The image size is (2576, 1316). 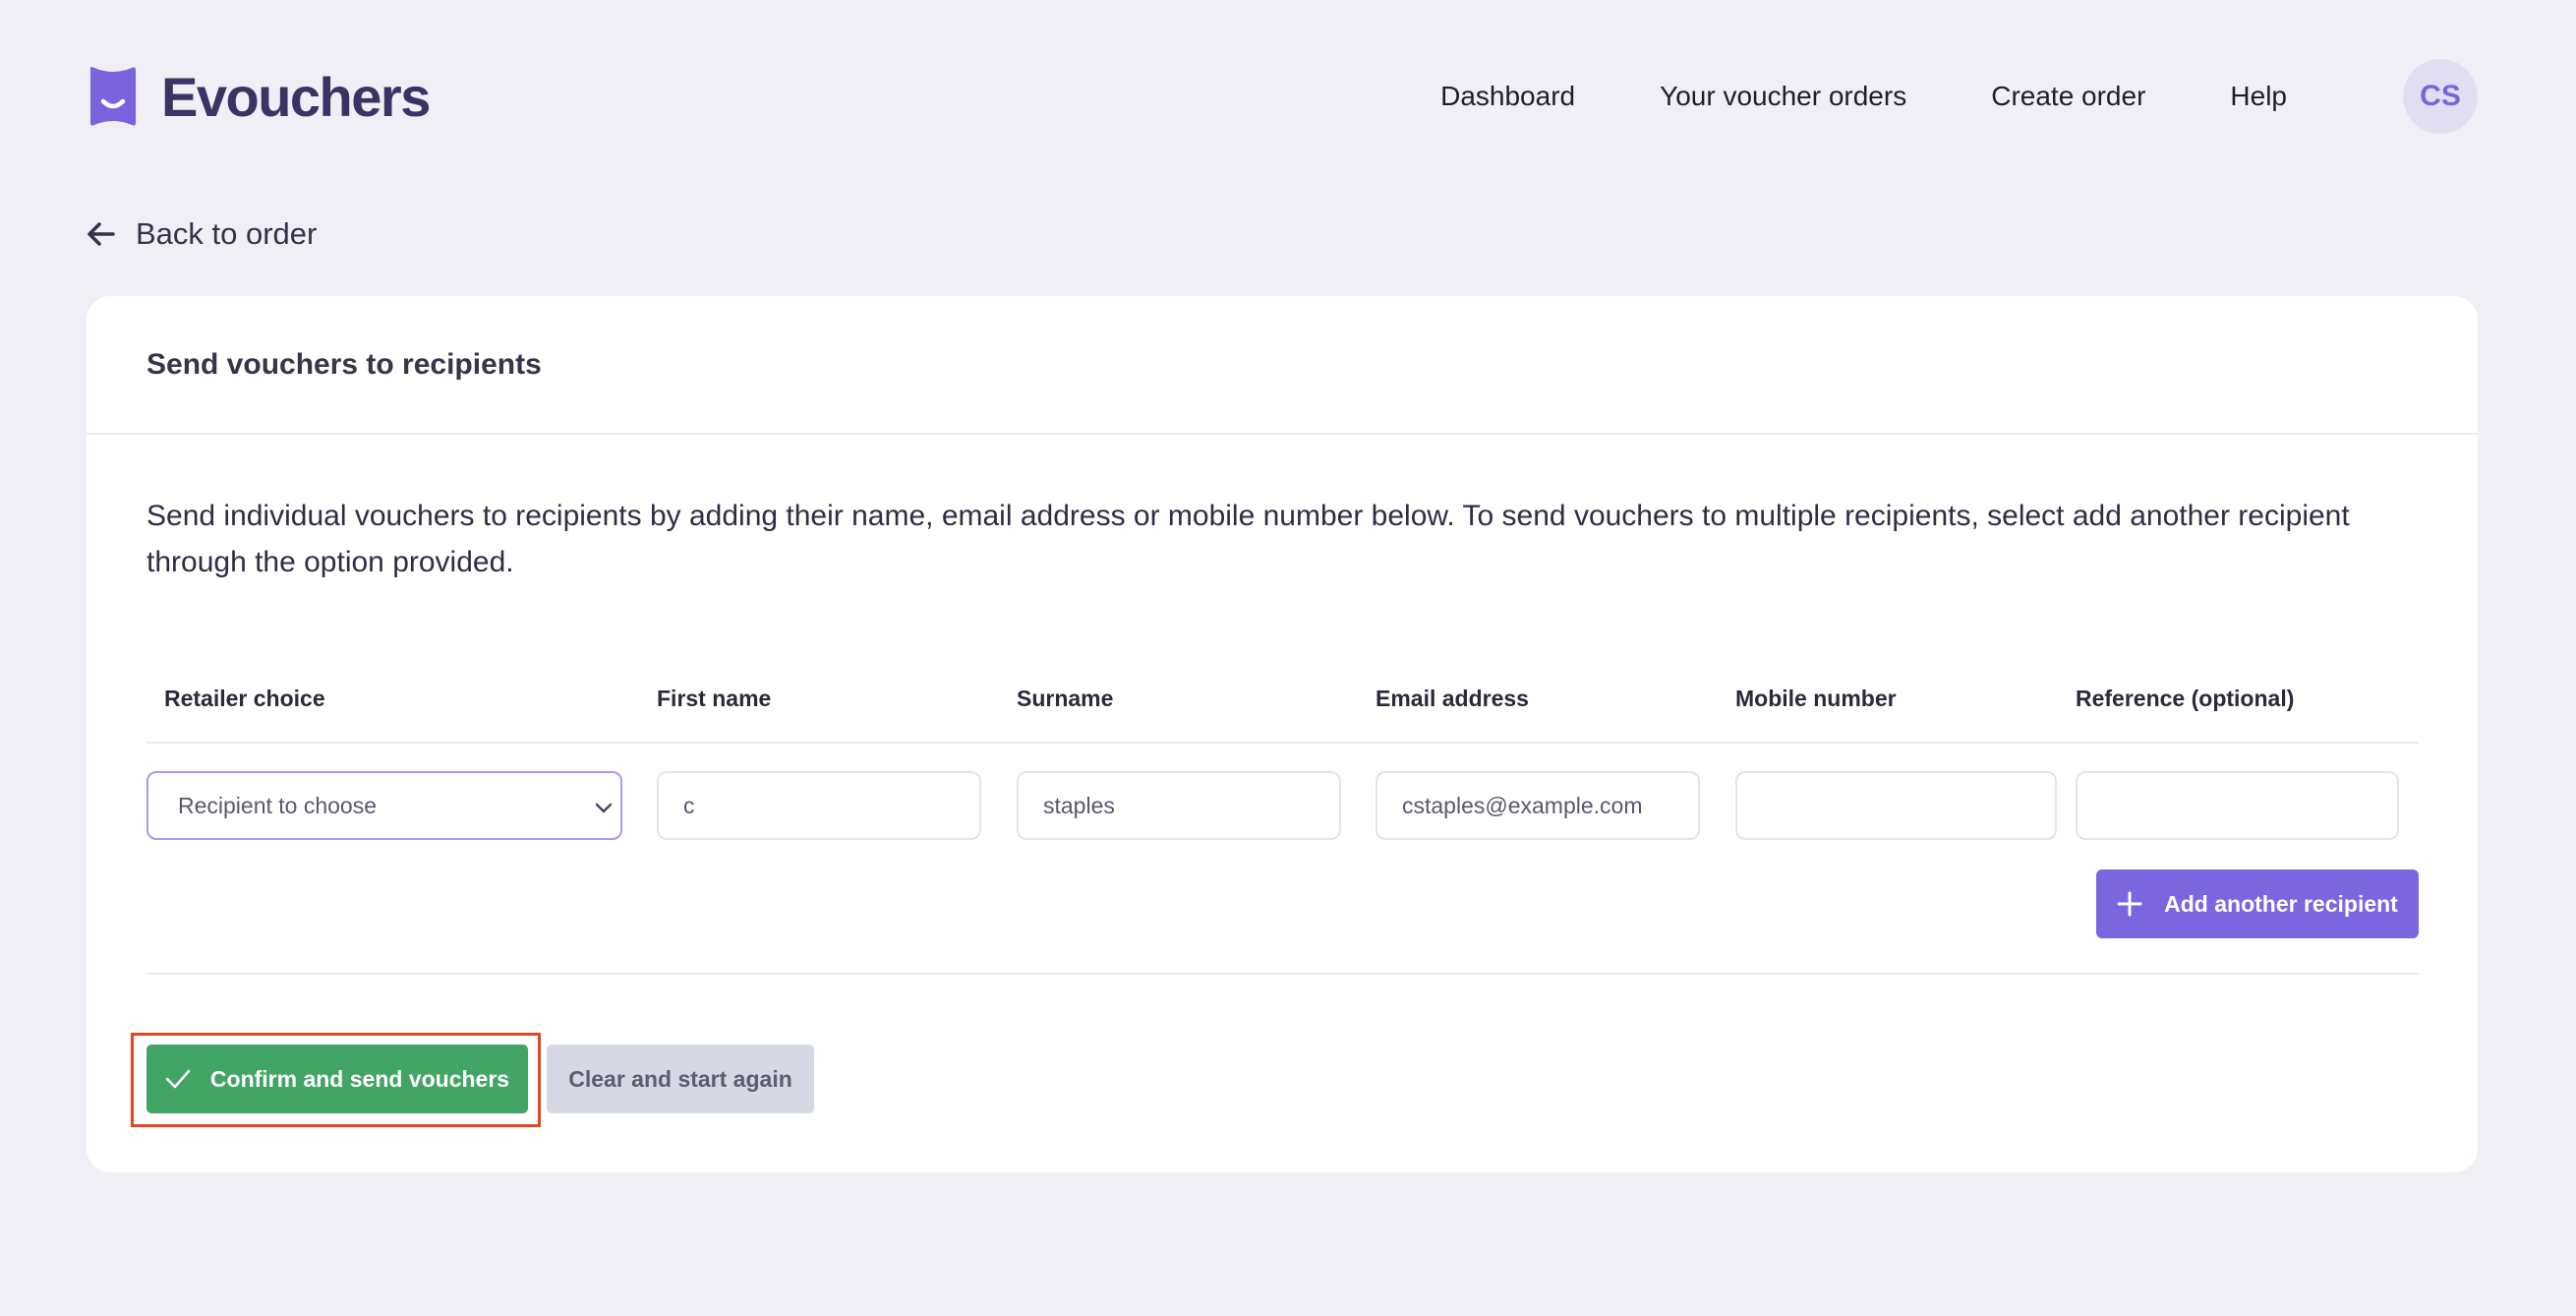 I want to click on column-header-retailer: Retailer choice, so click(x=244, y=698).